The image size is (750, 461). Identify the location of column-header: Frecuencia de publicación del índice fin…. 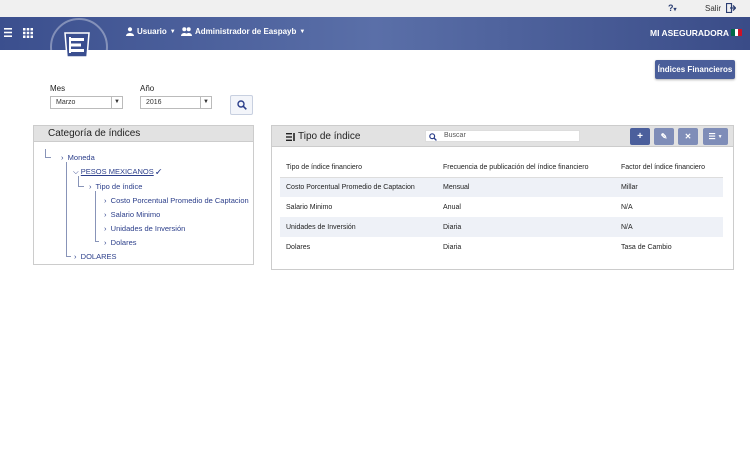
(526, 168).